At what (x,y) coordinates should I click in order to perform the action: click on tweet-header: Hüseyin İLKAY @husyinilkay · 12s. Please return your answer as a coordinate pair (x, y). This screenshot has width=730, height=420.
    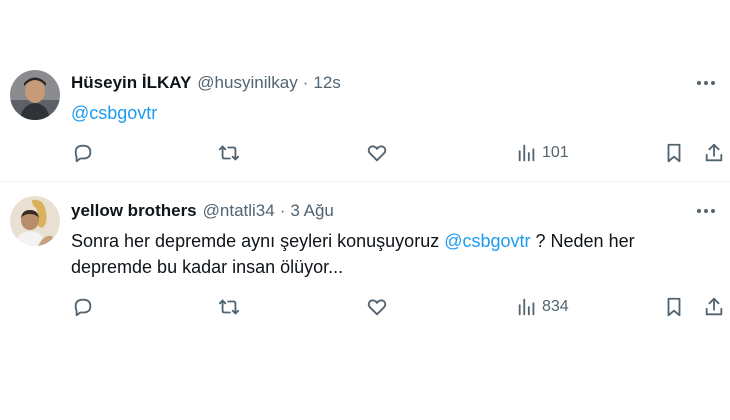
    Looking at the image, I should click on (206, 83).